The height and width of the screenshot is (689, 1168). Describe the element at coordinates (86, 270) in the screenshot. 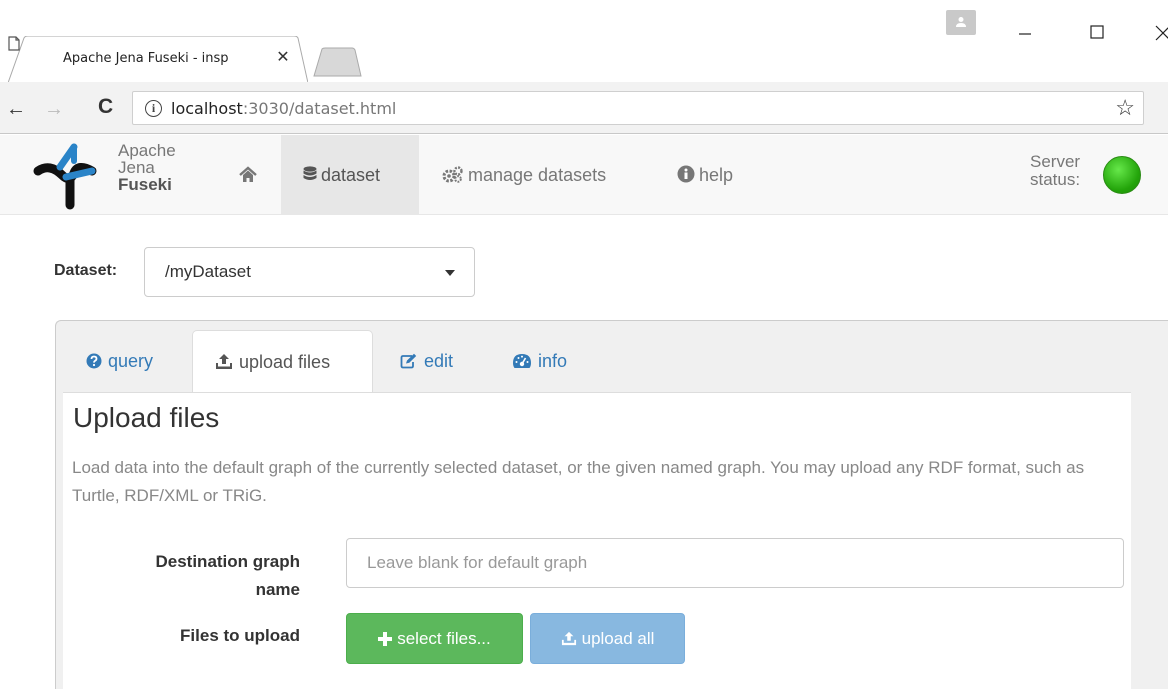

I see `dataset-label: Dataset:` at that location.